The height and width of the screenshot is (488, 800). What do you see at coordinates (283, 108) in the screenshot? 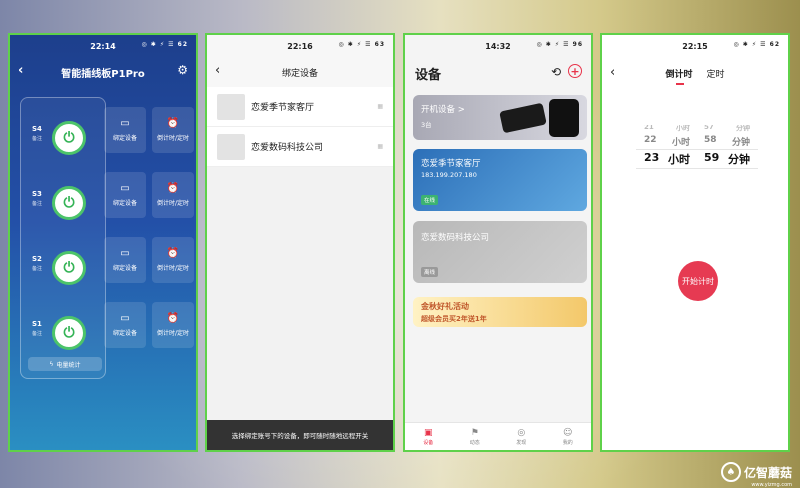
I see `device-name: 恋爱季节家客厅` at bounding box center [283, 108].